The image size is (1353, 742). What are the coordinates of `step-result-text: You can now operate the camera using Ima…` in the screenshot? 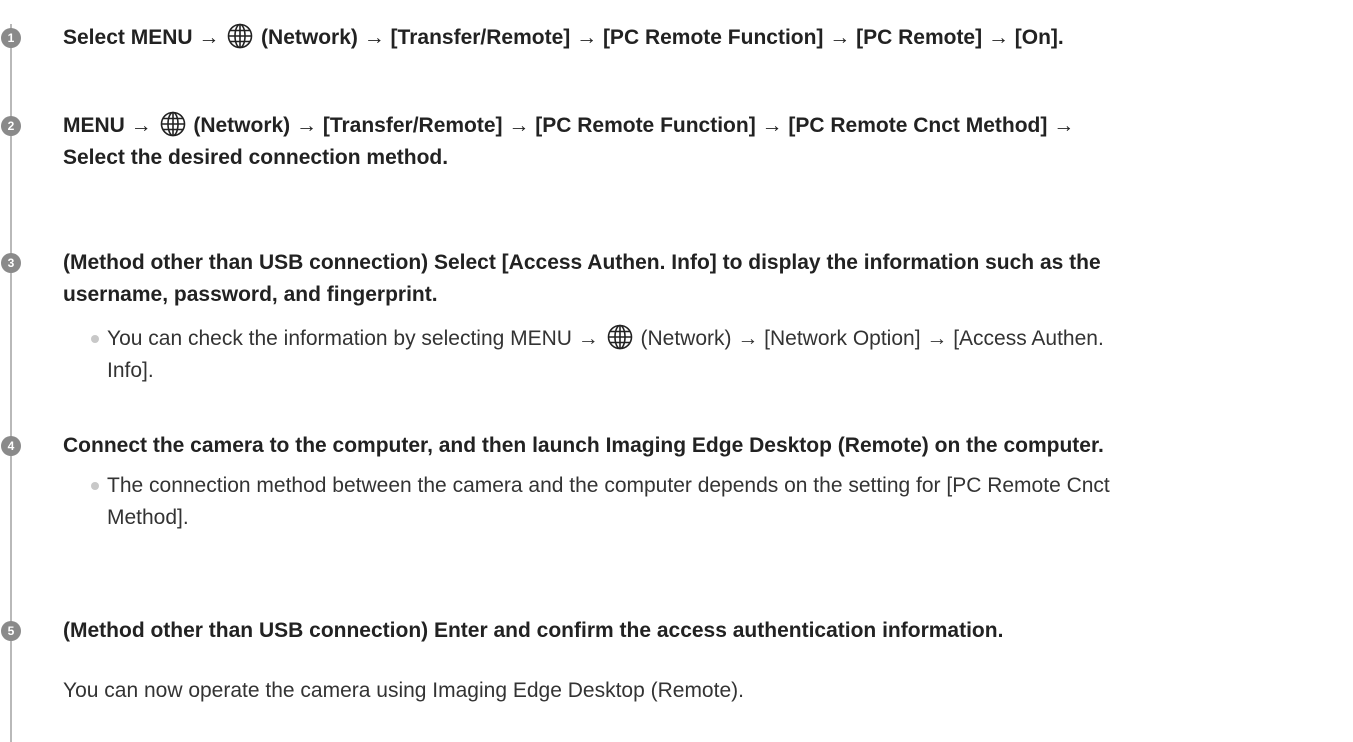 It's located at (403, 690).